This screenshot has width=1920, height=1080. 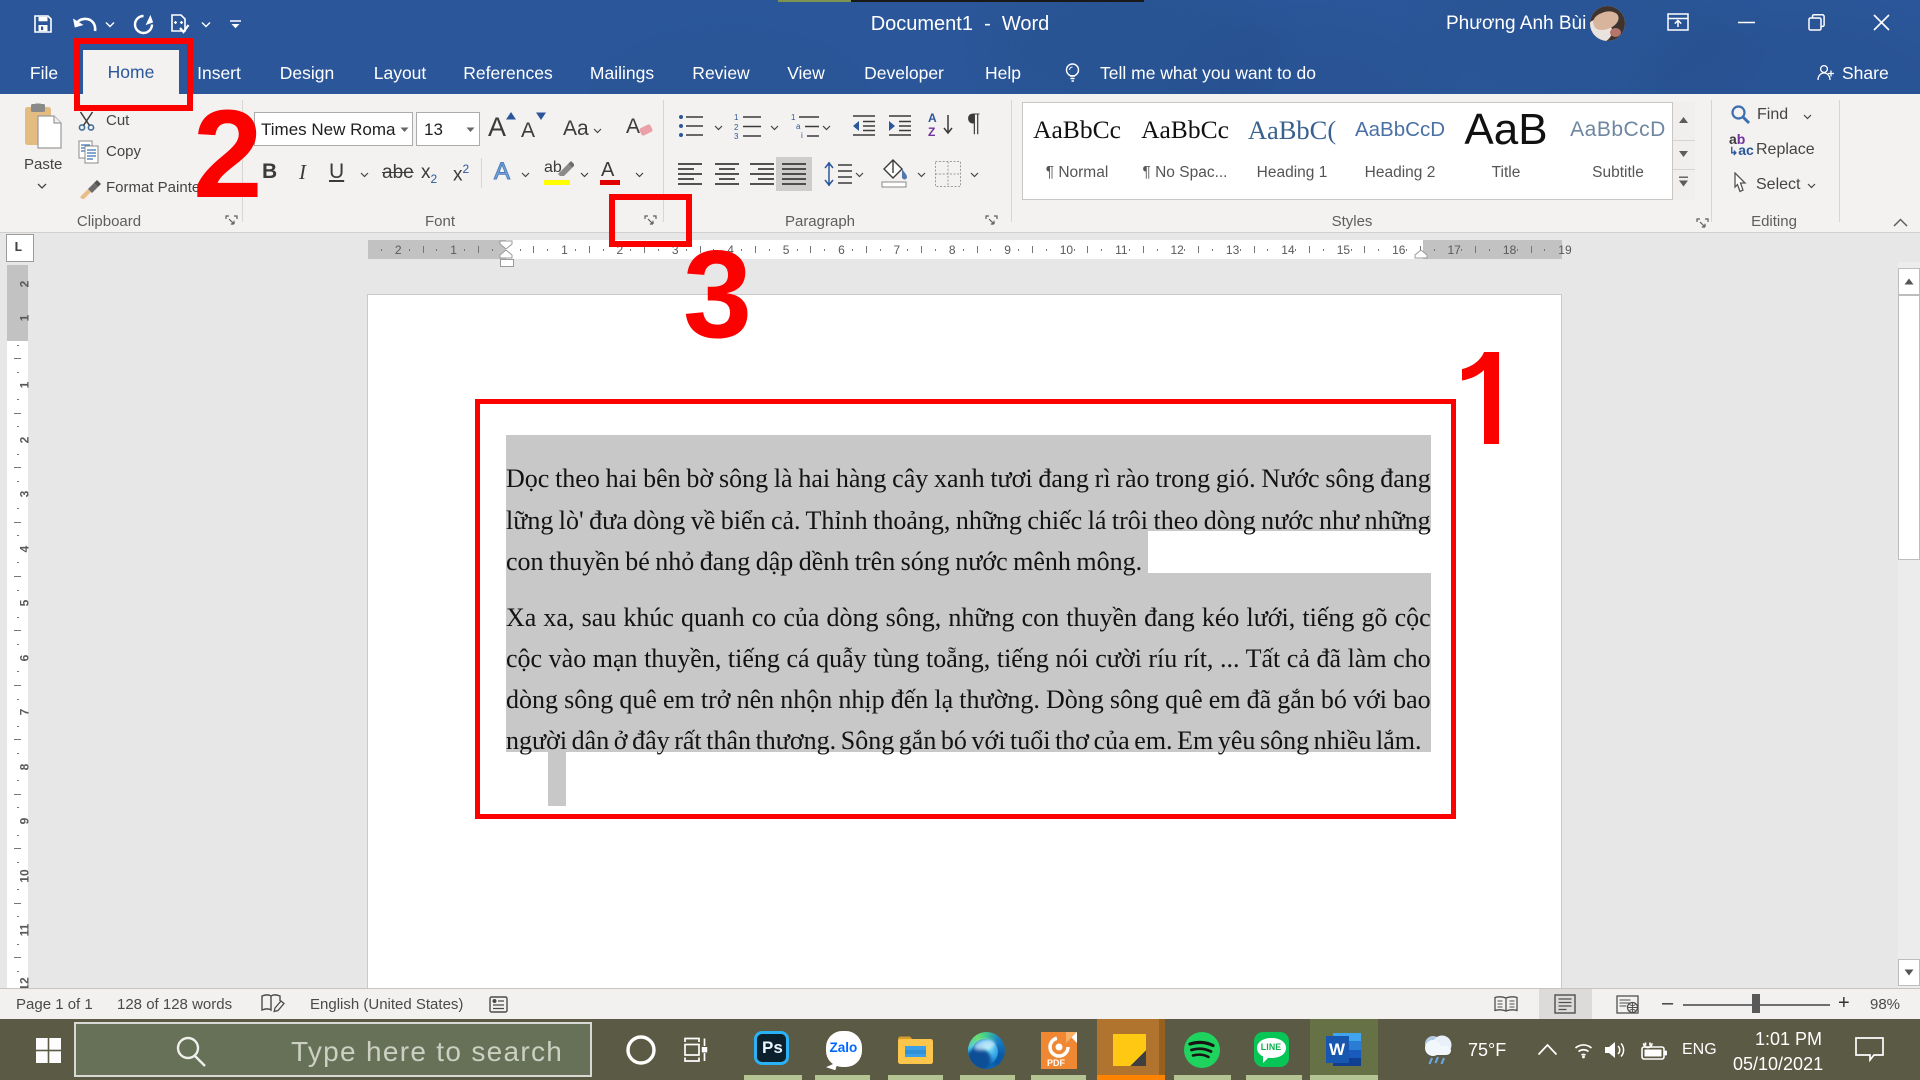 I want to click on svg-text: A, so click(x=932, y=118).